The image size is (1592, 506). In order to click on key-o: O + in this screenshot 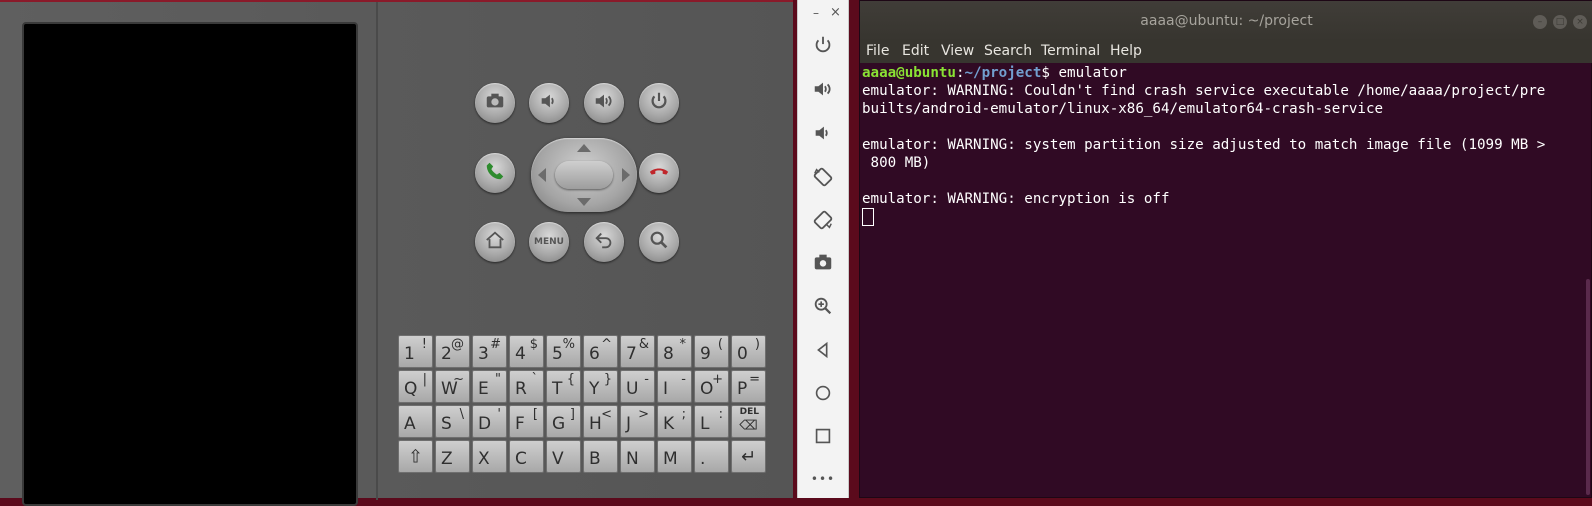, I will do `click(711, 386)`.